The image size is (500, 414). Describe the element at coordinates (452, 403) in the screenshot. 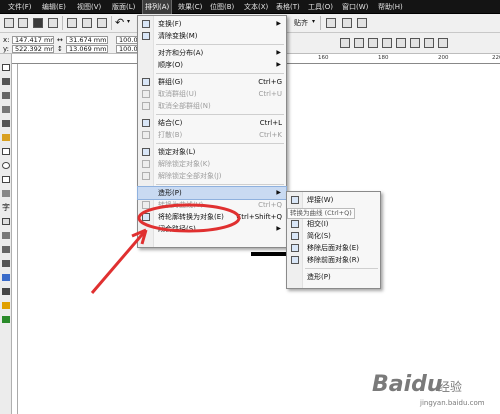

I see `watermark-url: jingyan.baidu.com` at that location.